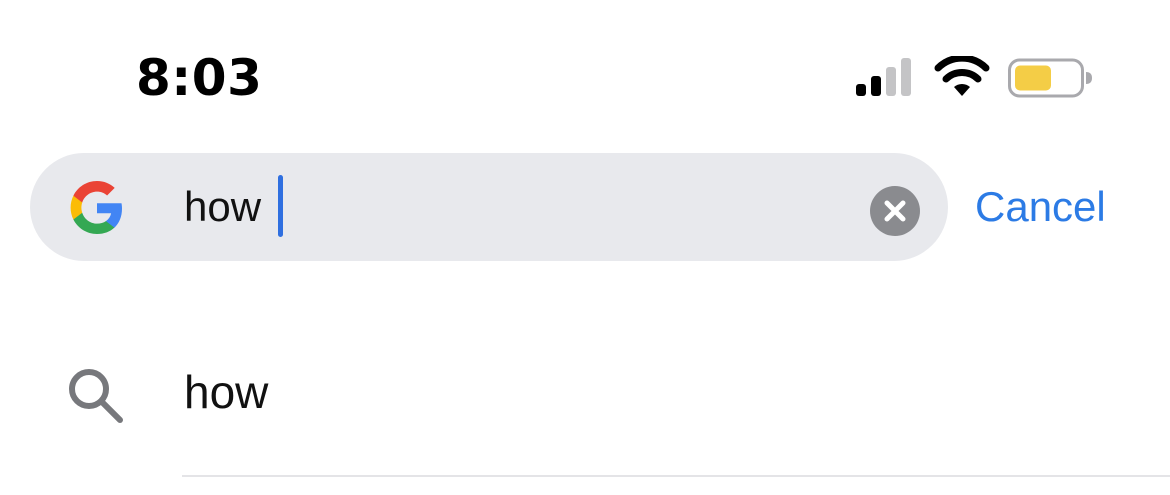  I want to click on divider, so click(676, 476).